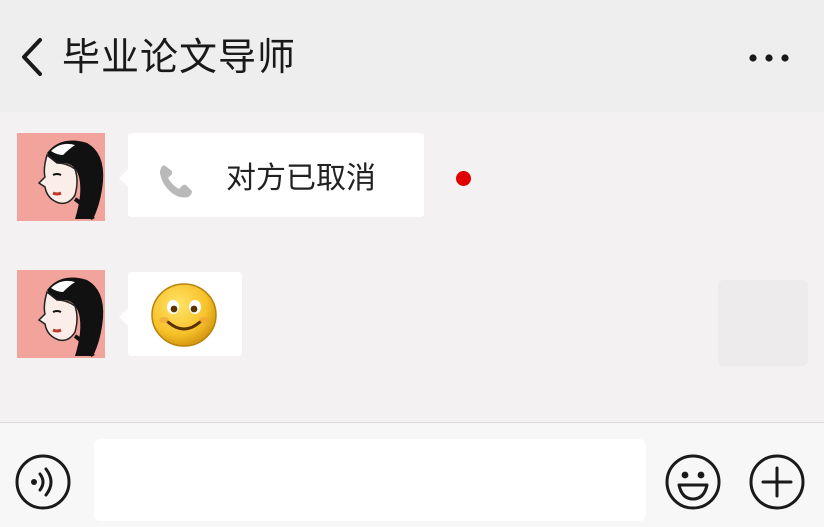  I want to click on message-input, so click(370, 480).